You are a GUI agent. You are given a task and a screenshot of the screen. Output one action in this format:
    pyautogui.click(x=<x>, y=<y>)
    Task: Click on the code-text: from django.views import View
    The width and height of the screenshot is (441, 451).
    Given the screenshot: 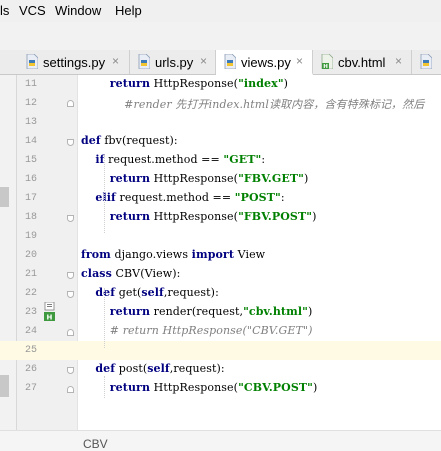 What is the action you would take?
    pyautogui.click(x=173, y=254)
    